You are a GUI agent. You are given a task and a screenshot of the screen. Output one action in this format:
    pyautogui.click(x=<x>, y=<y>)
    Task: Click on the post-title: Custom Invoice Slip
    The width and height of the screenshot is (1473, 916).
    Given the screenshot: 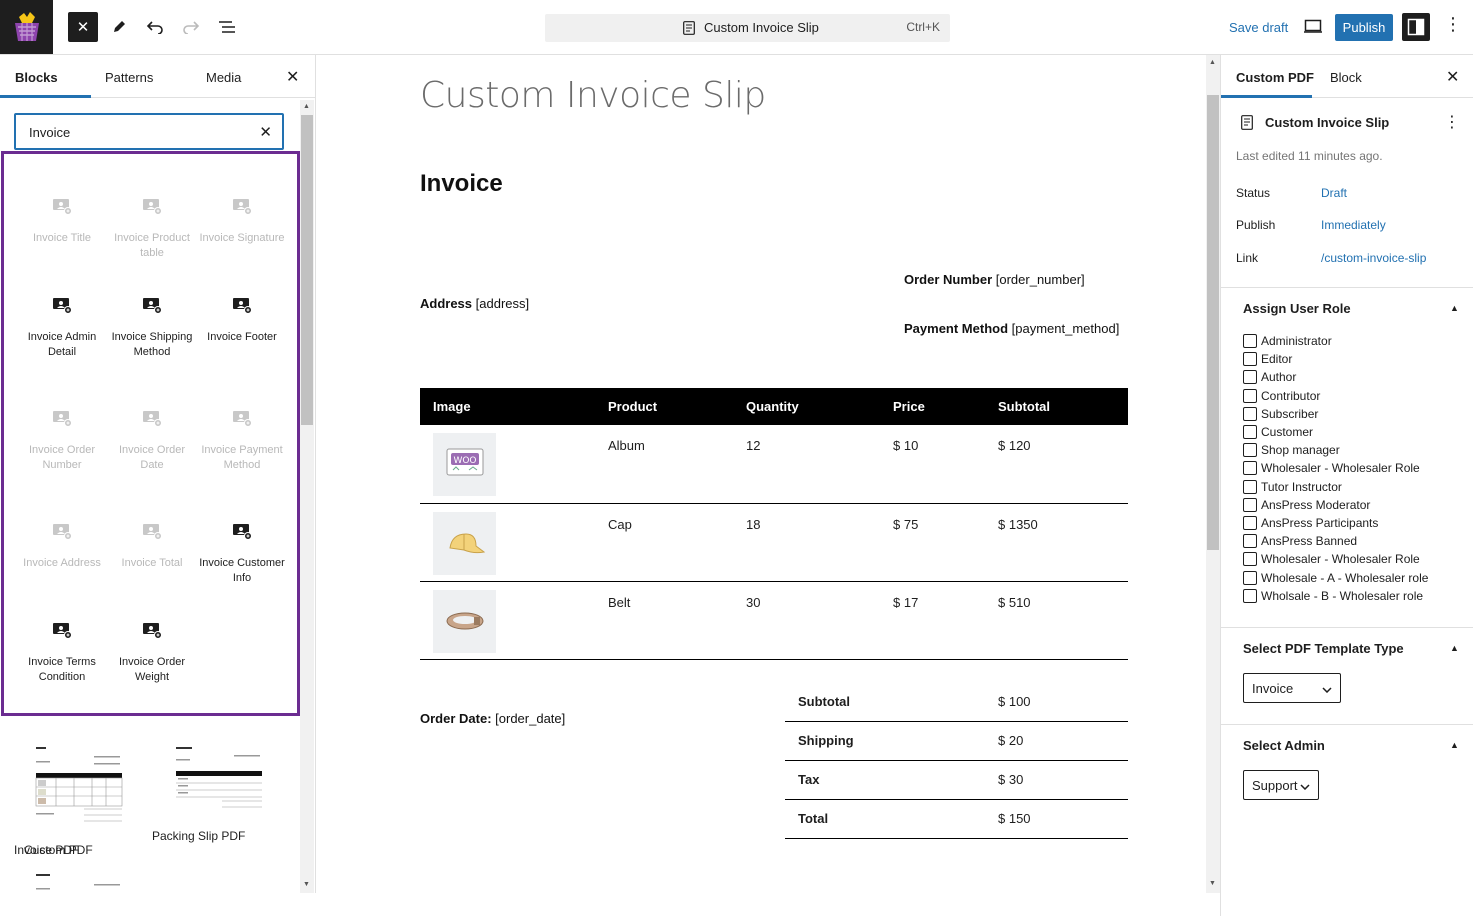 What is the action you would take?
    pyautogui.click(x=593, y=95)
    